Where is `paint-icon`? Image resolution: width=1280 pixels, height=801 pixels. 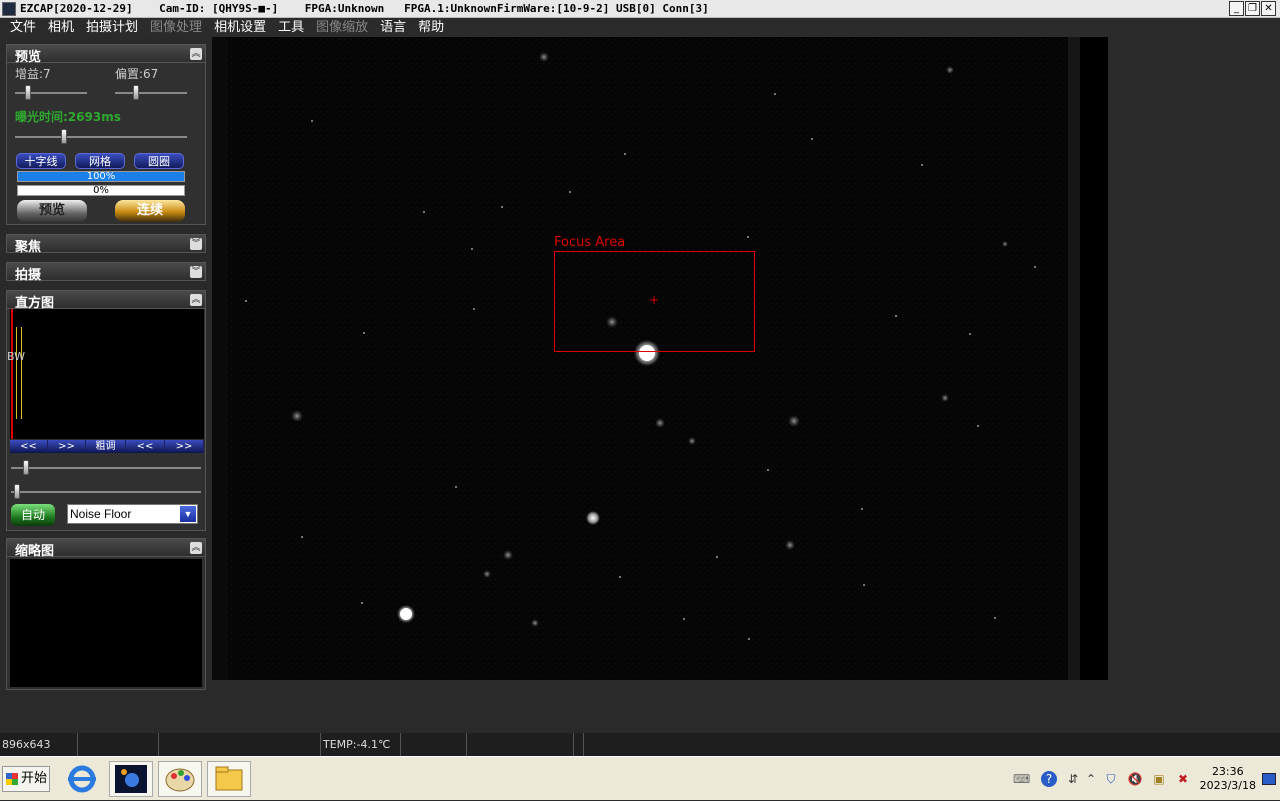 paint-icon is located at coordinates (180, 779).